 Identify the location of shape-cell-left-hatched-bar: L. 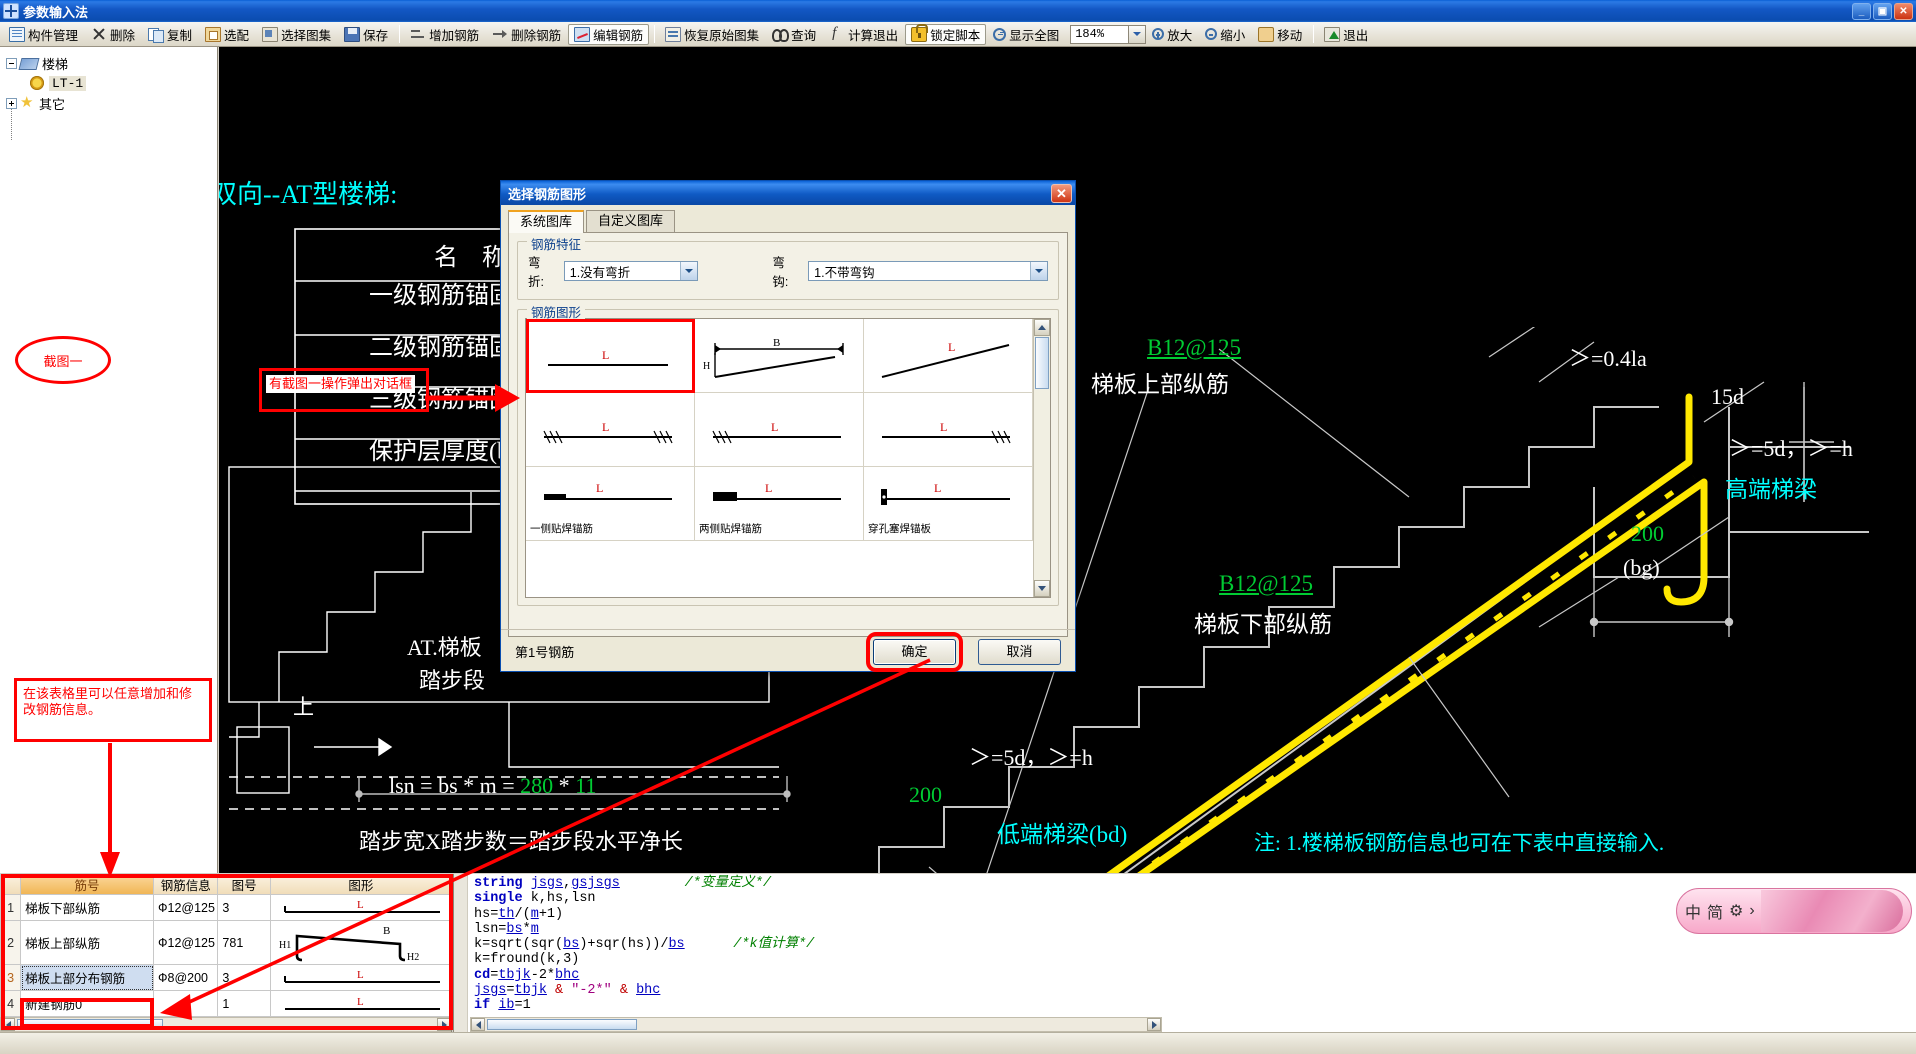
(779, 430).